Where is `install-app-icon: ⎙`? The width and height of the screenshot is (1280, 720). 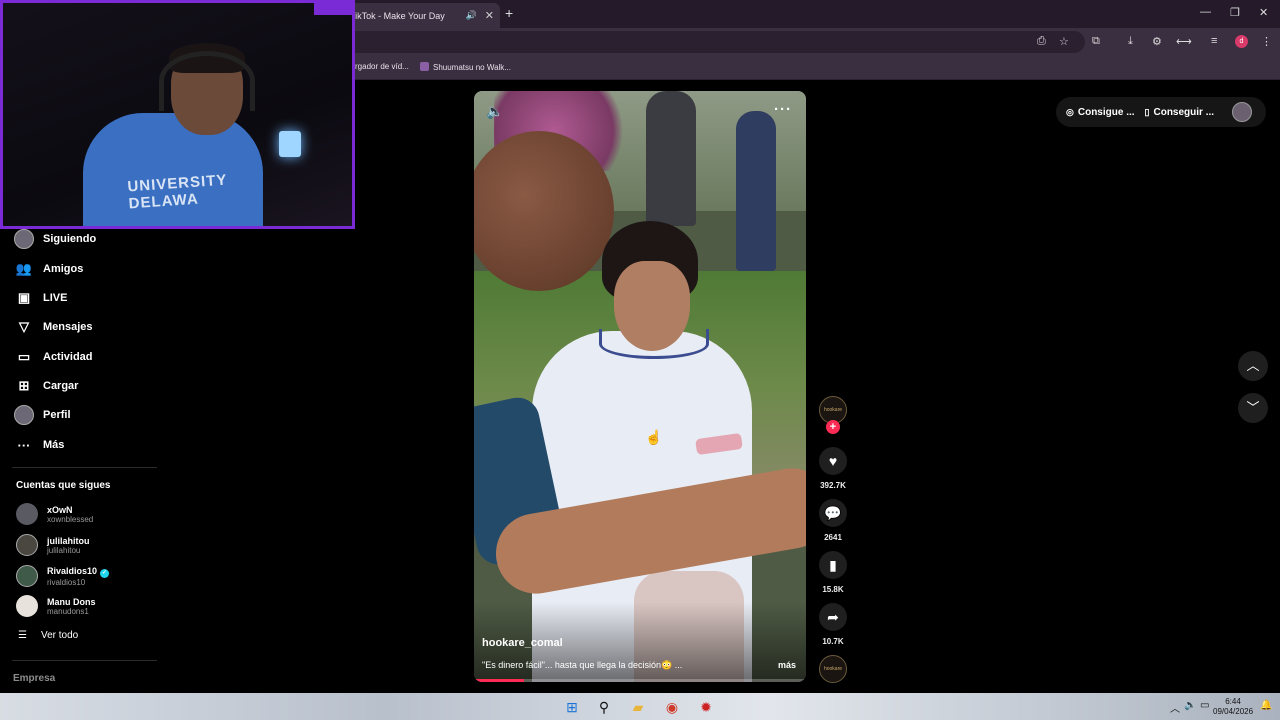 install-app-icon: ⎙ is located at coordinates (1041, 41).